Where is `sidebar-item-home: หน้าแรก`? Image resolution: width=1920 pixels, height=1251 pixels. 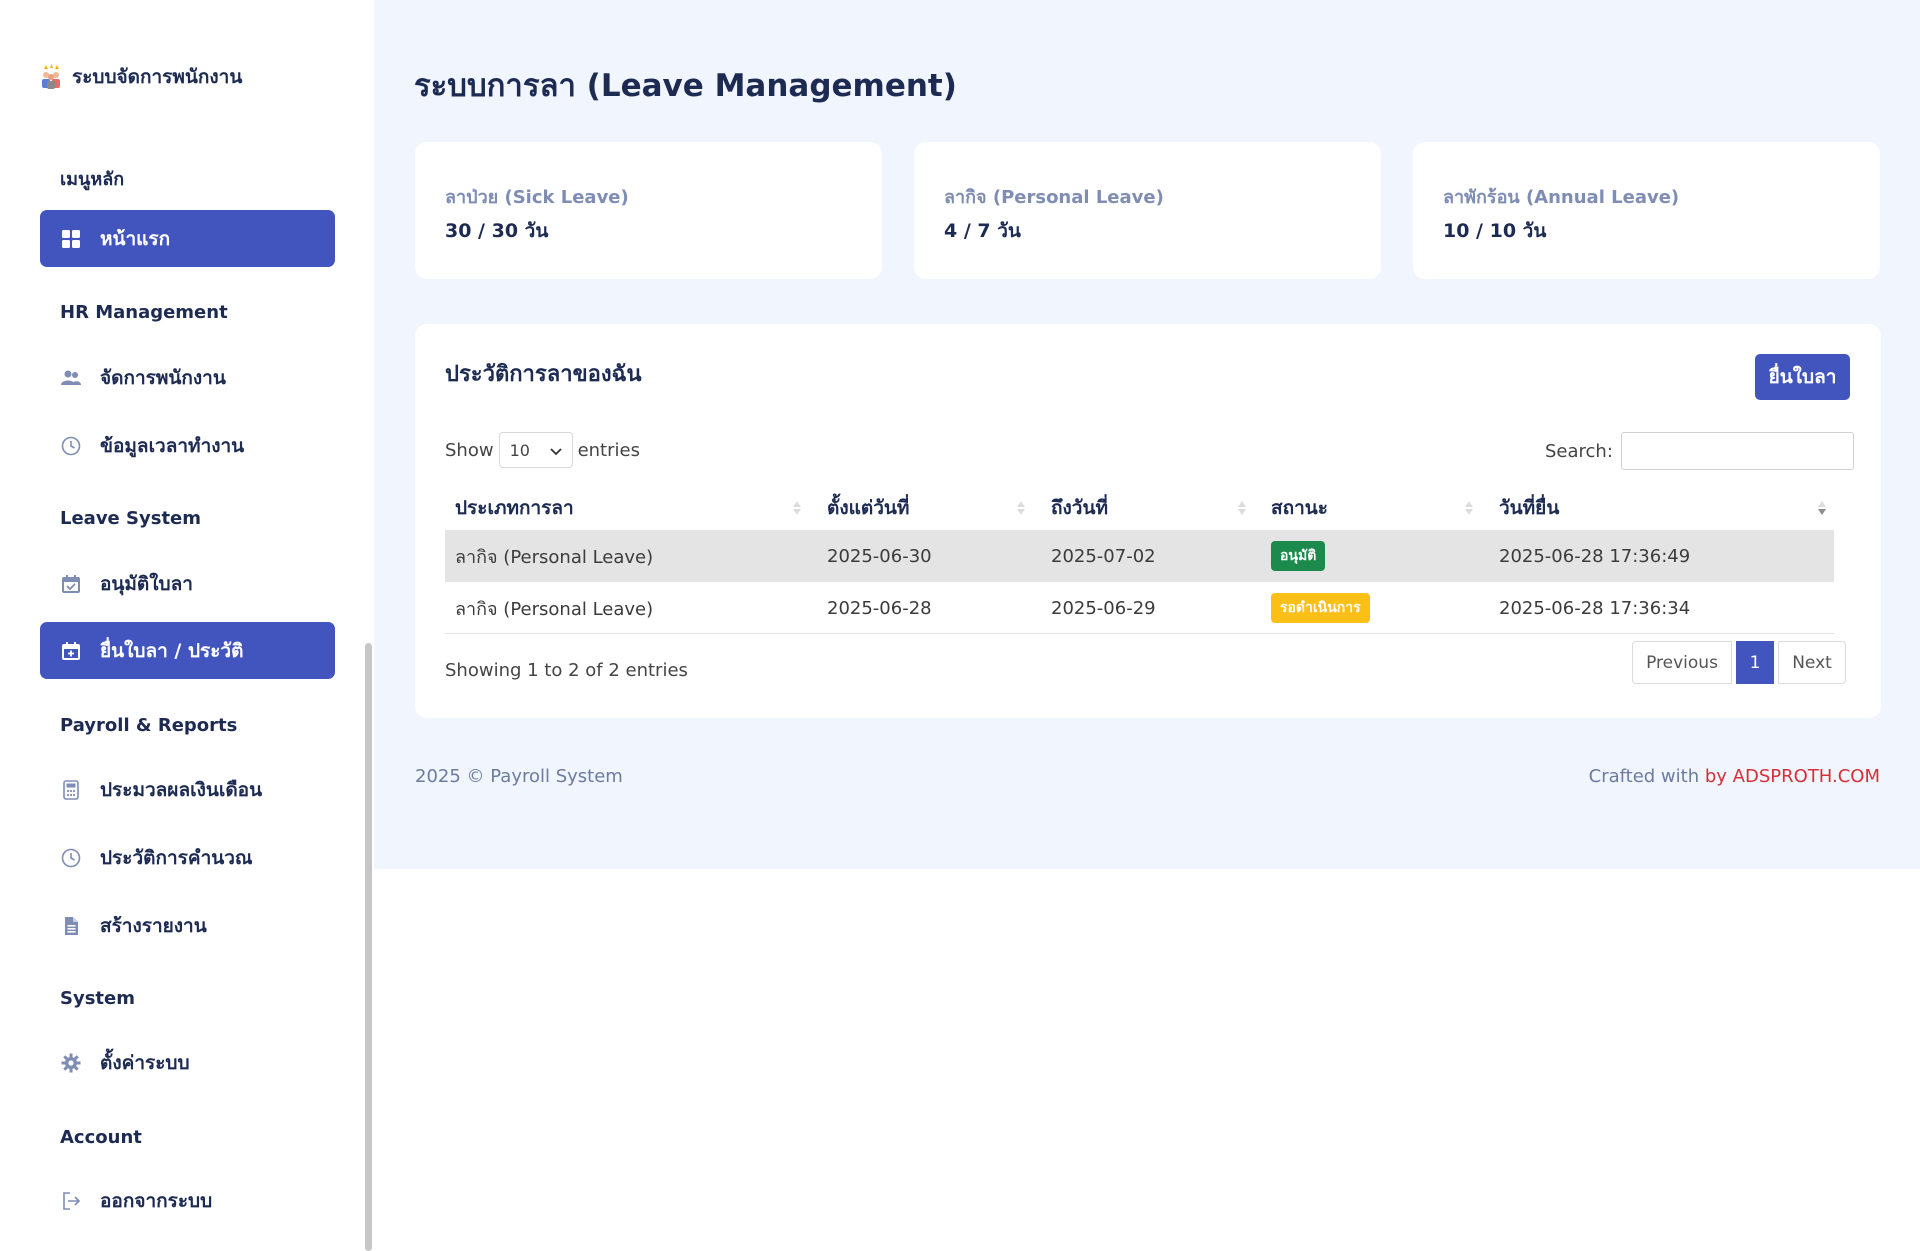 sidebar-item-home: หน้าแรก is located at coordinates (187, 238).